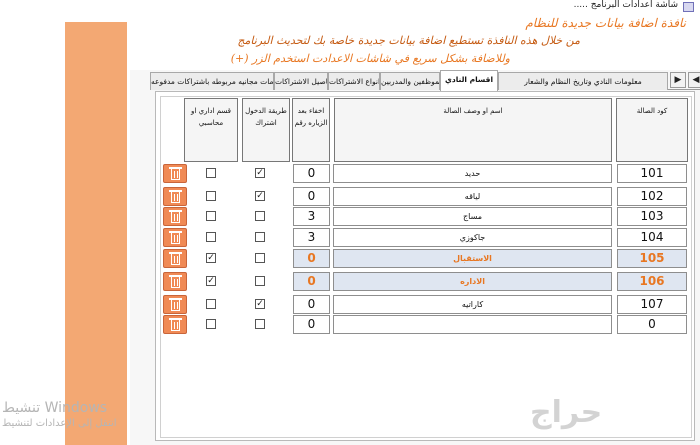 The height and width of the screenshot is (445, 700). What do you see at coordinates (652, 237) in the screenshot?
I see `section-code-field: 104` at bounding box center [652, 237].